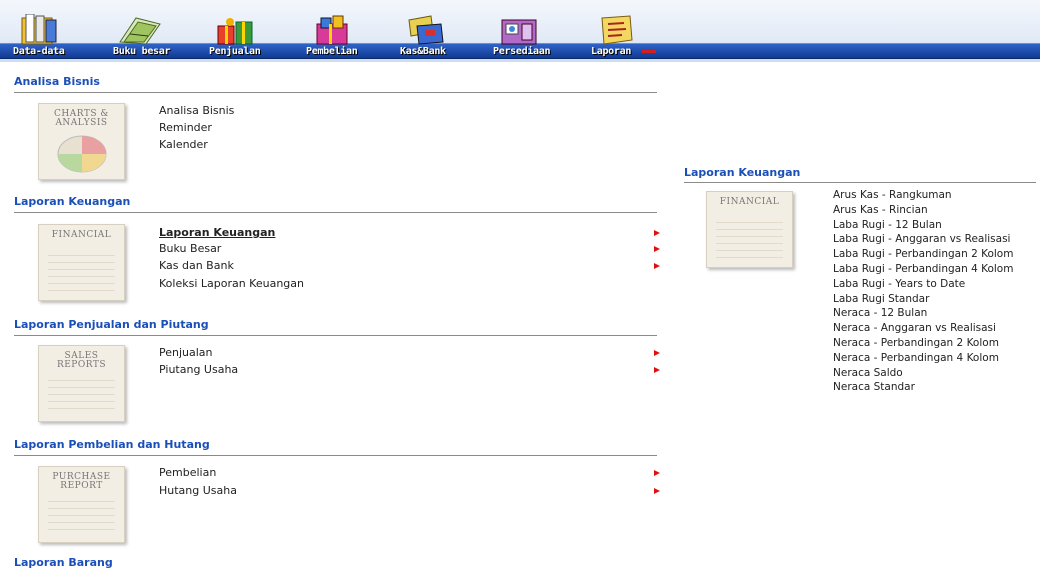 The image size is (1040, 572). I want to click on thumbnail-caption: CHARTS & ANALYSIS, so click(81, 118).